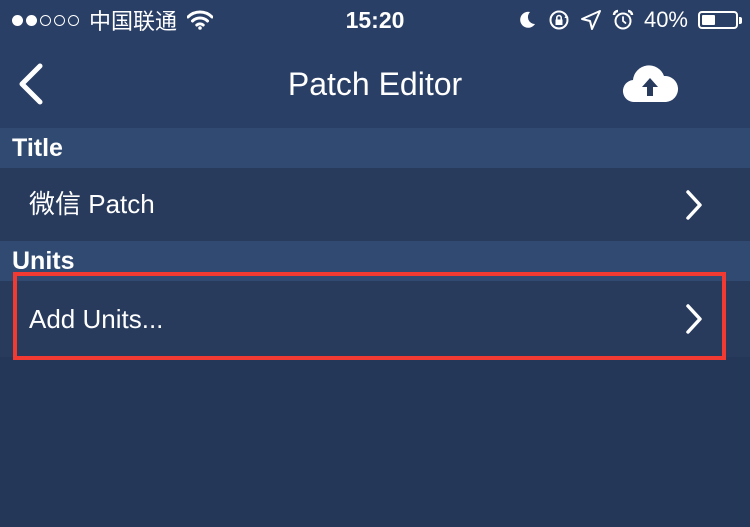 The height and width of the screenshot is (527, 750). I want to click on cloud-upload-icon, so click(650, 84).